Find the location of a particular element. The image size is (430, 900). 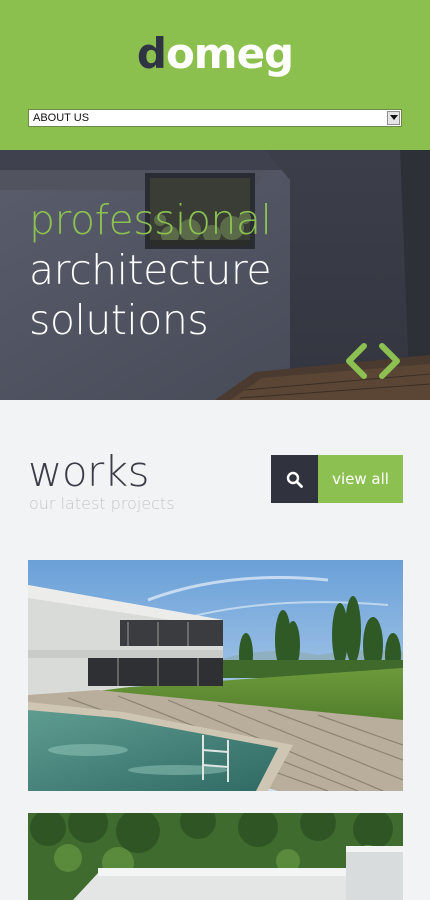

hero-line-architecture: architecture is located at coordinates (150, 270).